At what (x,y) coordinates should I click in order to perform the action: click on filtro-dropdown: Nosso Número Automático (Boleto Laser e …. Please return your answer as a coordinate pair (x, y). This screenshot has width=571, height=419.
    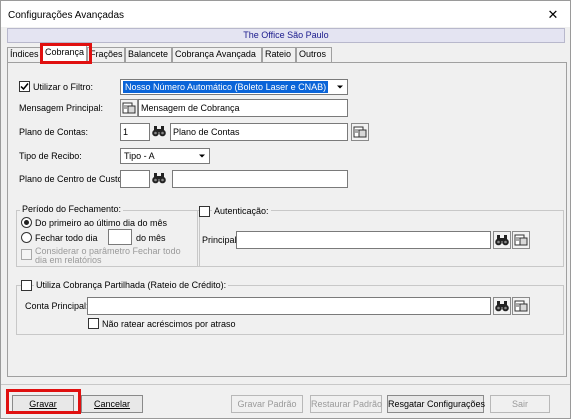
    Looking at the image, I should click on (234, 87).